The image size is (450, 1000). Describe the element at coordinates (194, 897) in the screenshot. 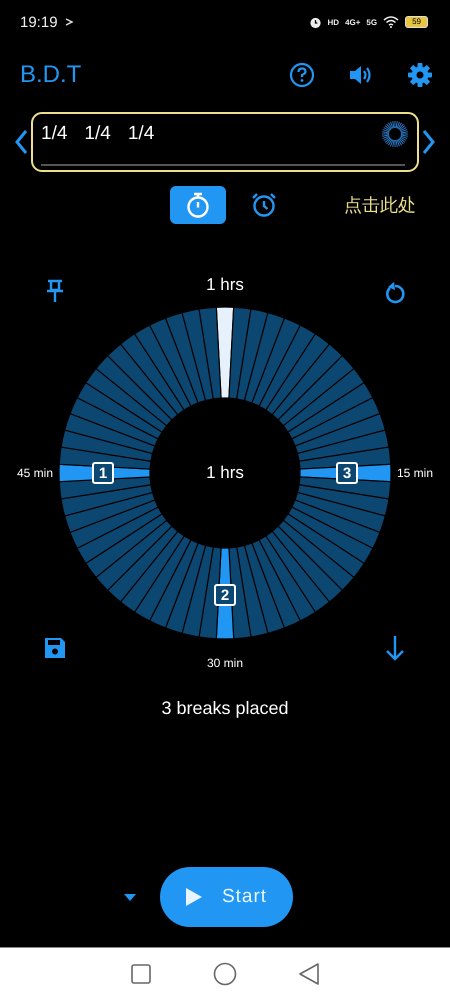

I see `play-icon` at that location.